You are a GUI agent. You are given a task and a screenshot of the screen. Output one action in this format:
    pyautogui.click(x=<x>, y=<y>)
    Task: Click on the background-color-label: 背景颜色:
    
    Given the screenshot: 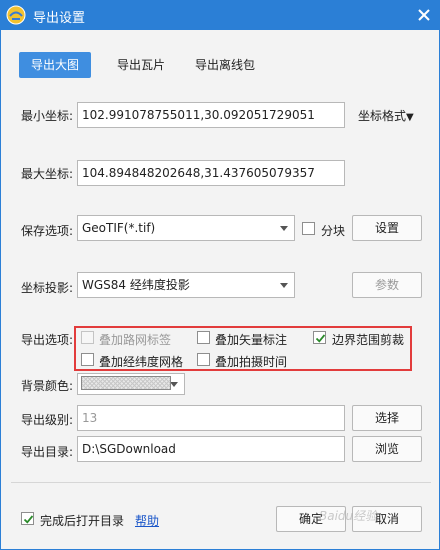 What is the action you would take?
    pyautogui.click(x=47, y=386)
    